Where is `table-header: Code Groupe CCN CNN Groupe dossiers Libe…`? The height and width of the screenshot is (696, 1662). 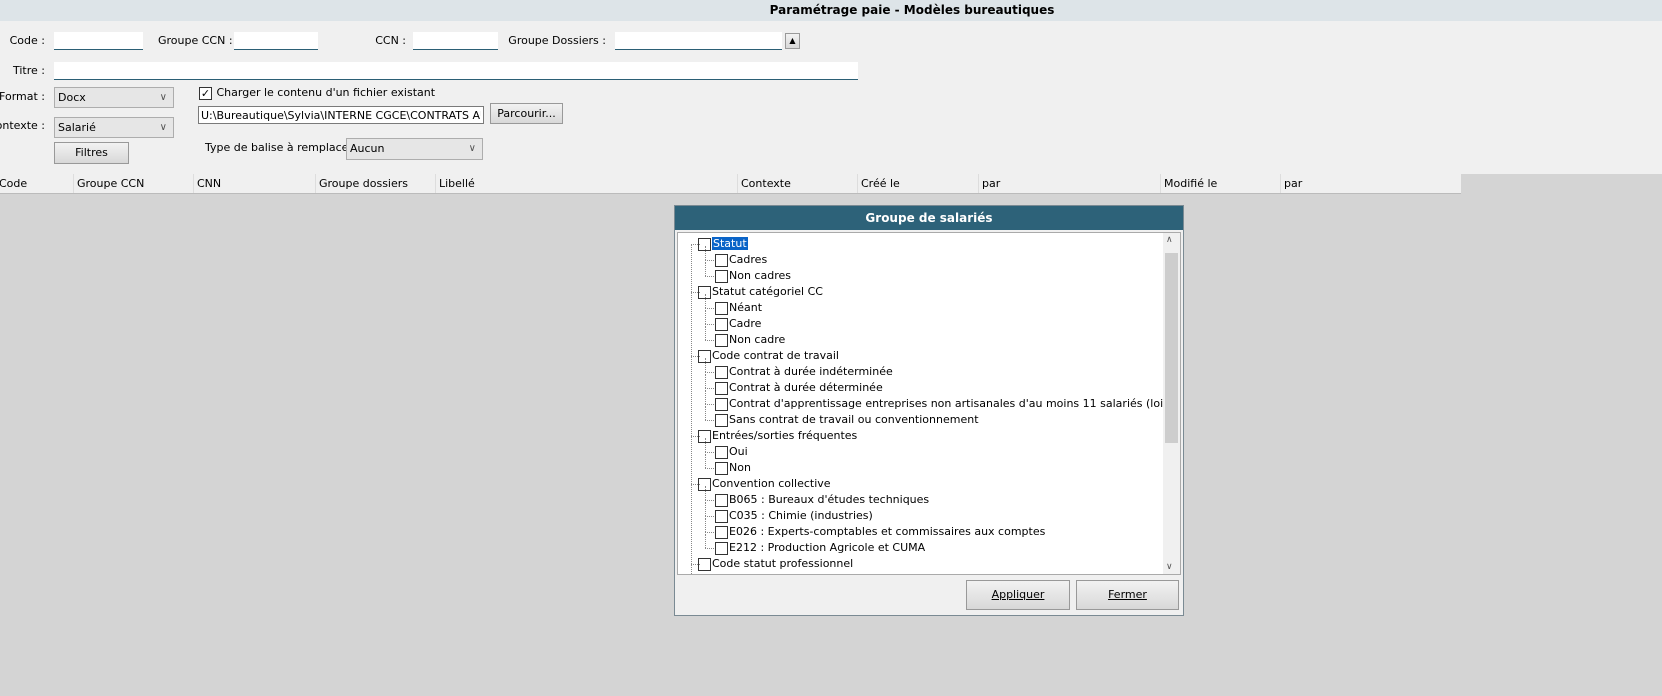
table-header: Code Groupe CCN CNN Groupe dossiers Libe… is located at coordinates (730, 184).